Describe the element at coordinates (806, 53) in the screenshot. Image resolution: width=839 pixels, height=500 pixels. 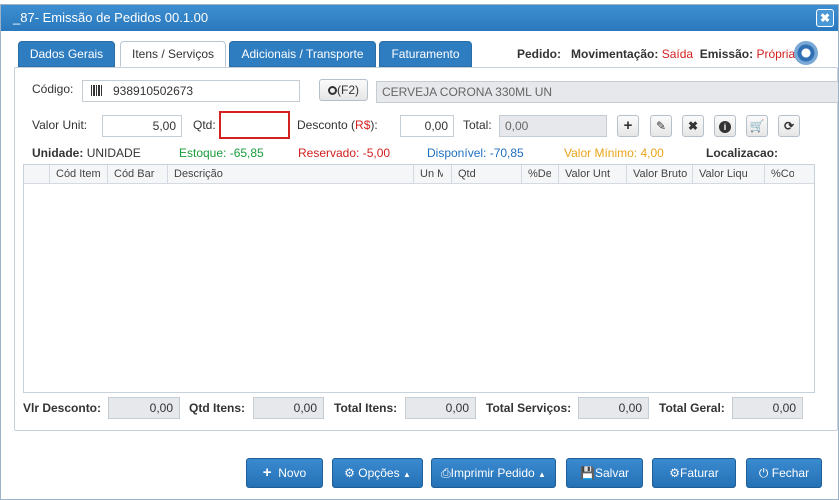
I see `gear-icon` at that location.